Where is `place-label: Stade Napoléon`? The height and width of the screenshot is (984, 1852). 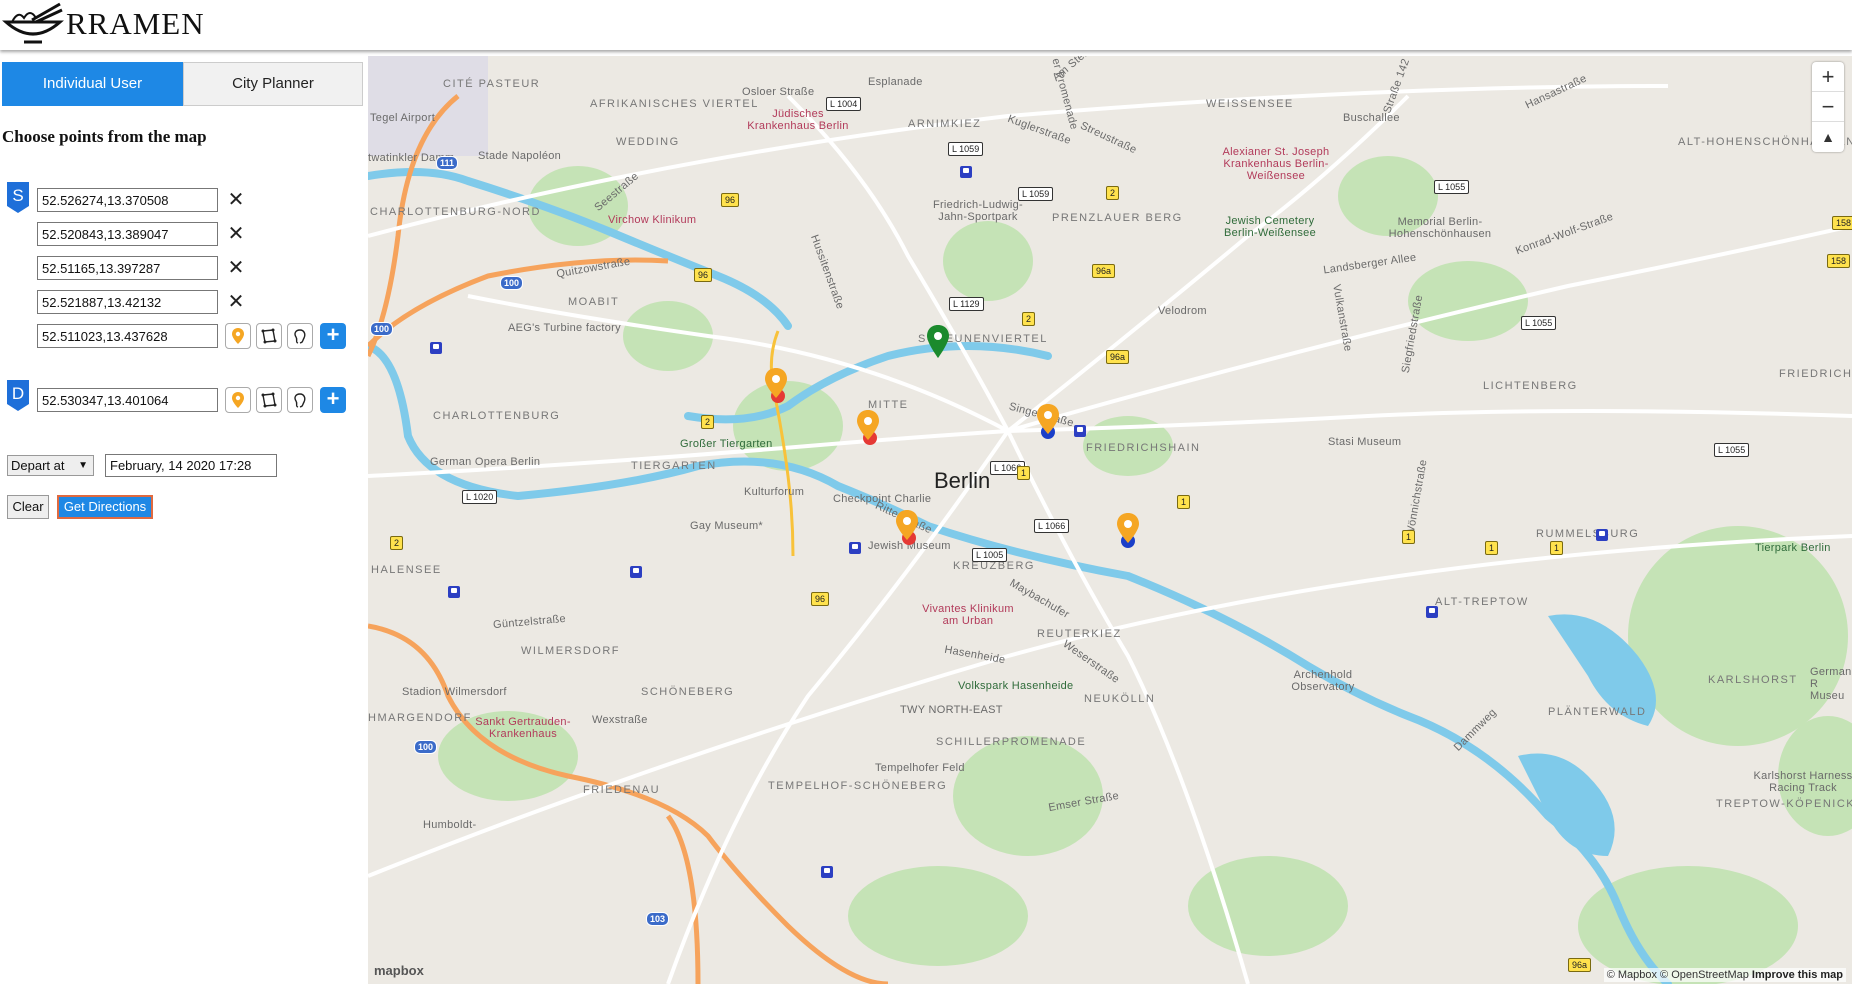
place-label: Stade Napoléon is located at coordinates (520, 156).